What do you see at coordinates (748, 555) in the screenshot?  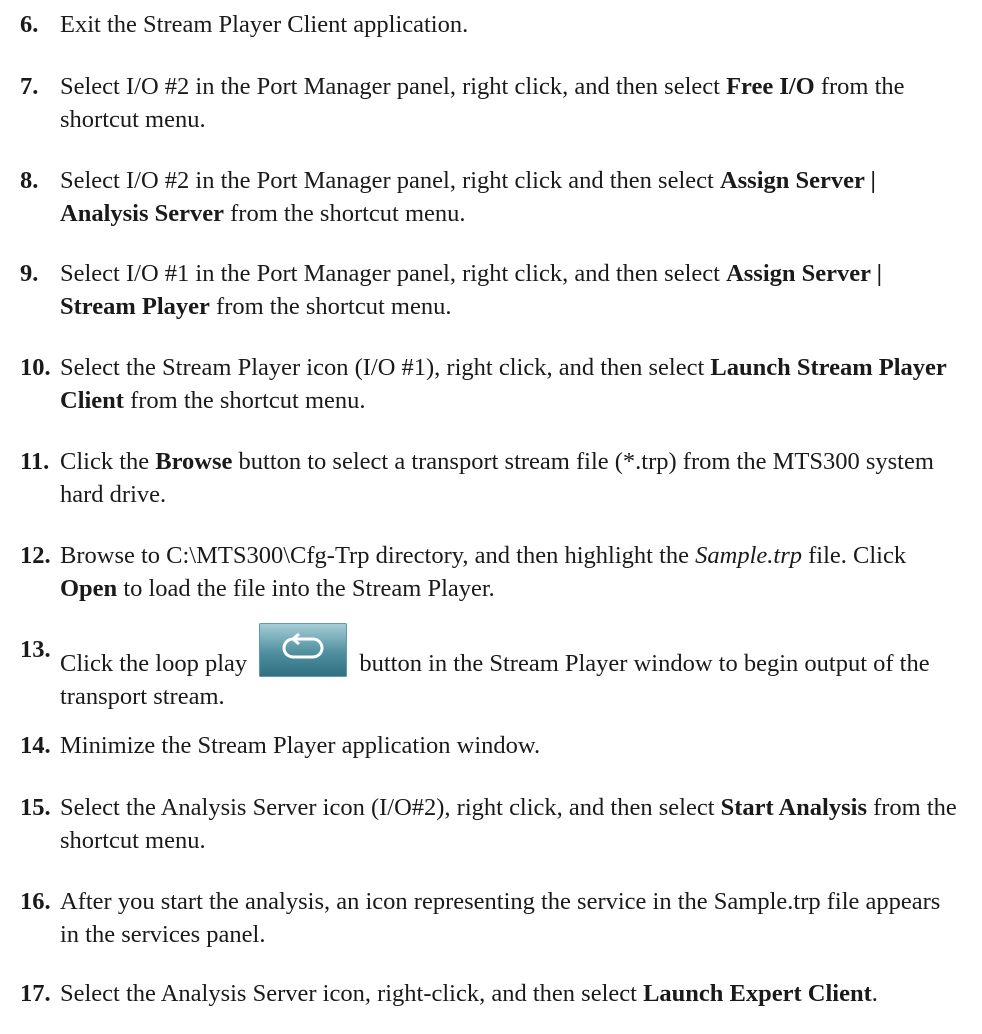 I see `file-name: Sample.trp` at bounding box center [748, 555].